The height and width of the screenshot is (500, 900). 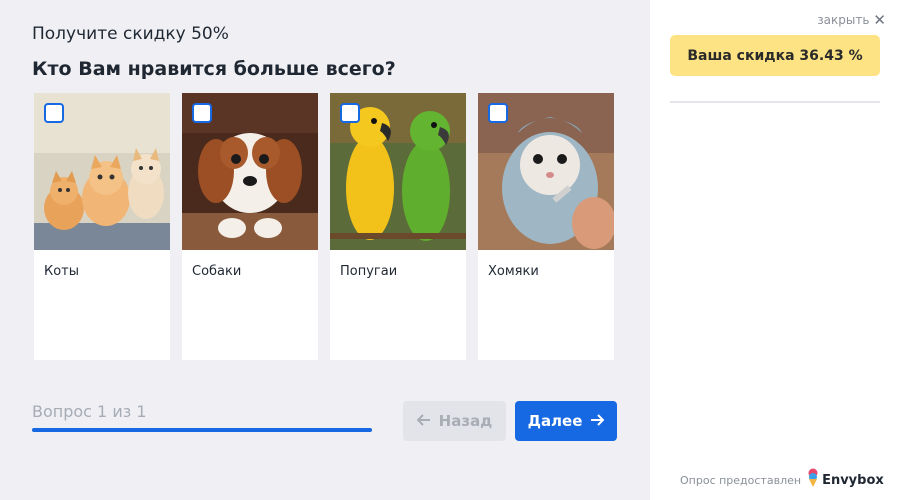 What do you see at coordinates (465, 421) in the screenshot?
I see `back-button-label: Назад` at bounding box center [465, 421].